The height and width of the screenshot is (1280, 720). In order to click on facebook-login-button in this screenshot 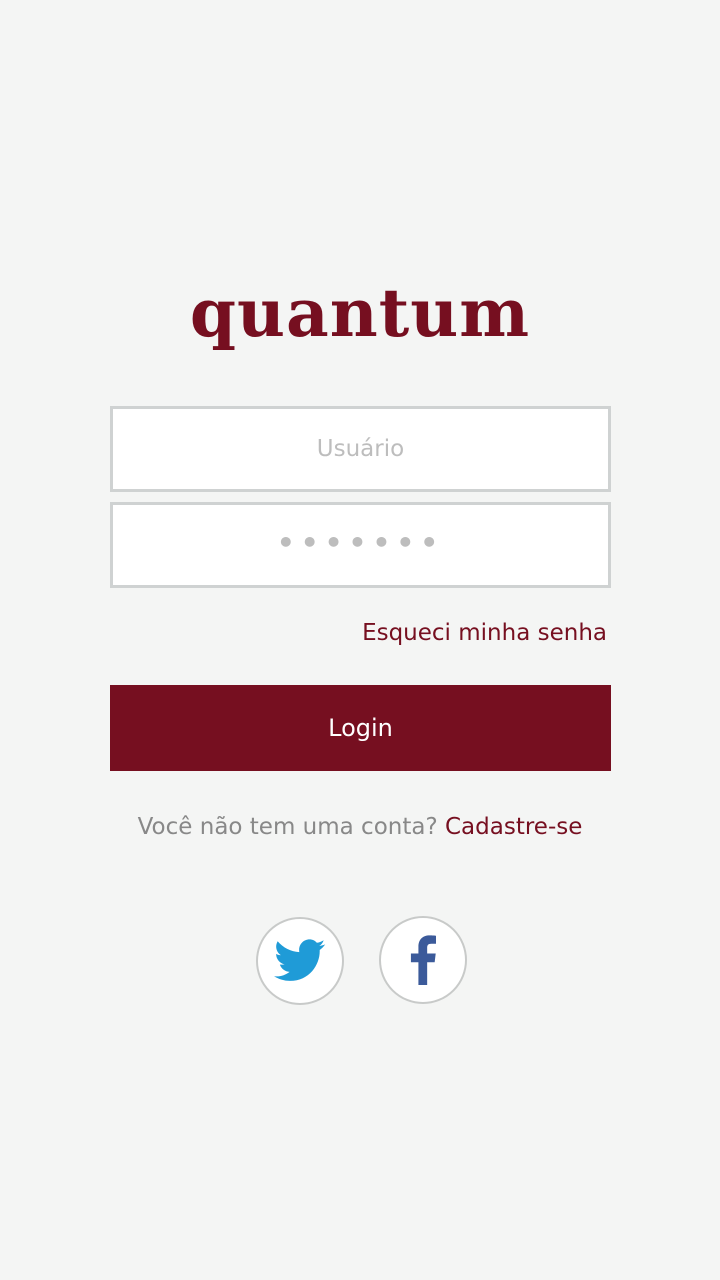, I will do `click(423, 960)`.